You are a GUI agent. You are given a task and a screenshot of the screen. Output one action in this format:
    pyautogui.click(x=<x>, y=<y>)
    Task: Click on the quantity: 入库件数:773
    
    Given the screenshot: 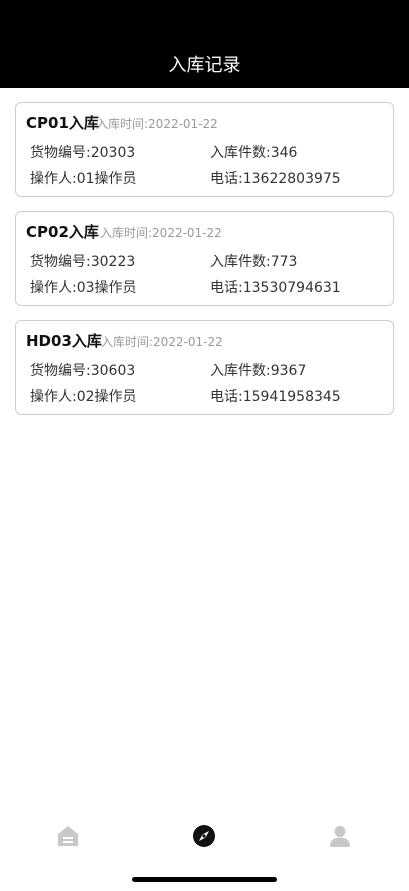 What is the action you would take?
    pyautogui.click(x=254, y=262)
    